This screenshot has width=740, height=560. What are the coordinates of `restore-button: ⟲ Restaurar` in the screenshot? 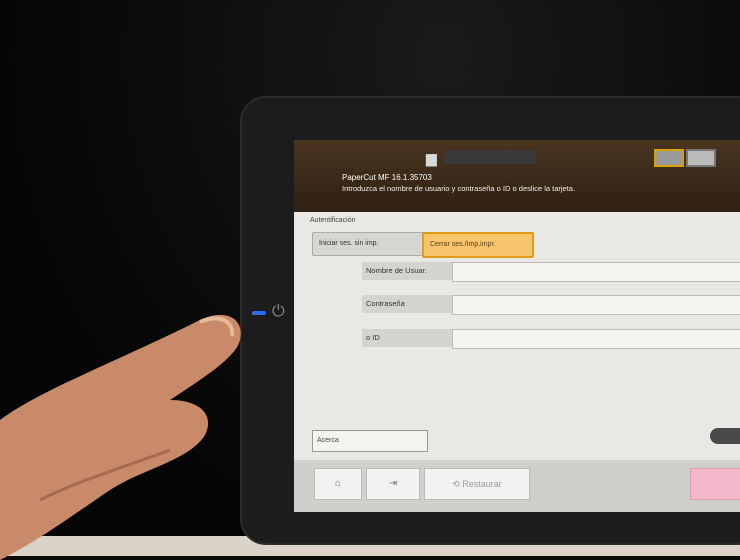 It's located at (477, 484).